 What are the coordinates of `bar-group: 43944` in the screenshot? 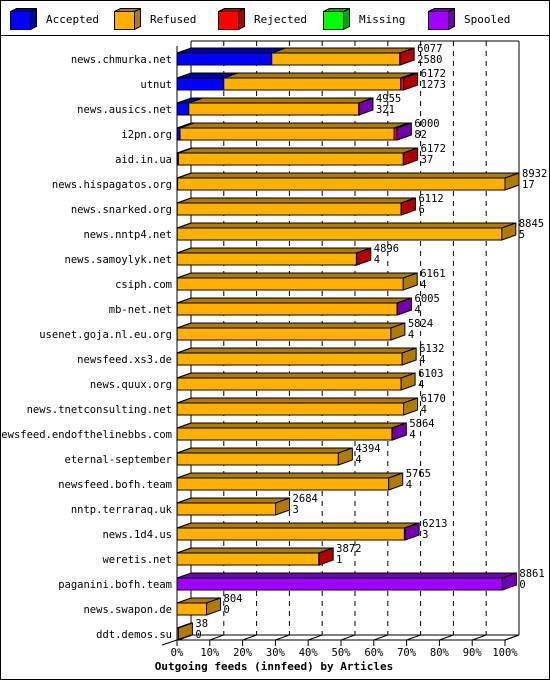 It's located at (278, 454).